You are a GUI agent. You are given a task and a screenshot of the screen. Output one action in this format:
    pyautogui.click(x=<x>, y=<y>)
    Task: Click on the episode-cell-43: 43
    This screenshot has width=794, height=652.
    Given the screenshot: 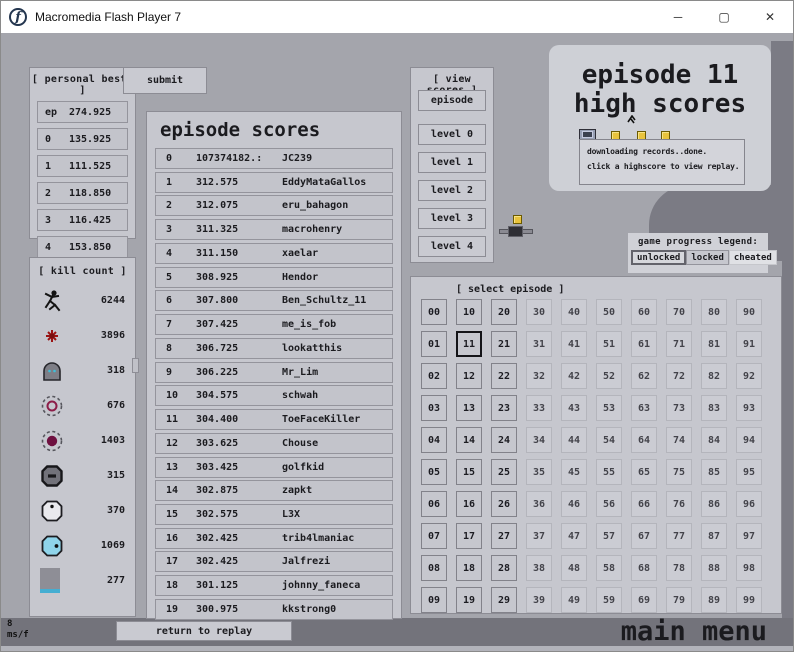 What is the action you would take?
    pyautogui.click(x=574, y=408)
    